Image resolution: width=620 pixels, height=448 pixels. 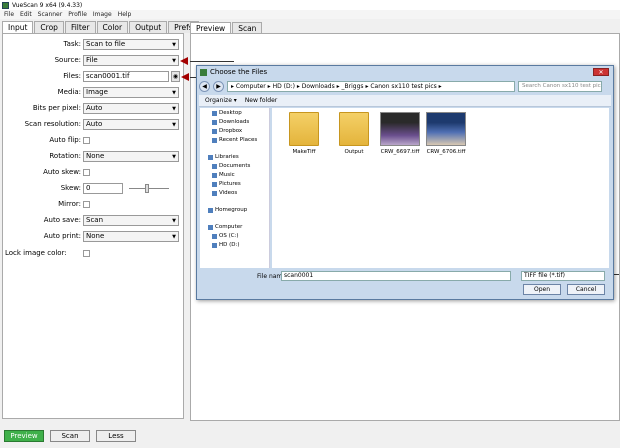 I want to click on file-item: CRW_6697.tiff, so click(x=400, y=133).